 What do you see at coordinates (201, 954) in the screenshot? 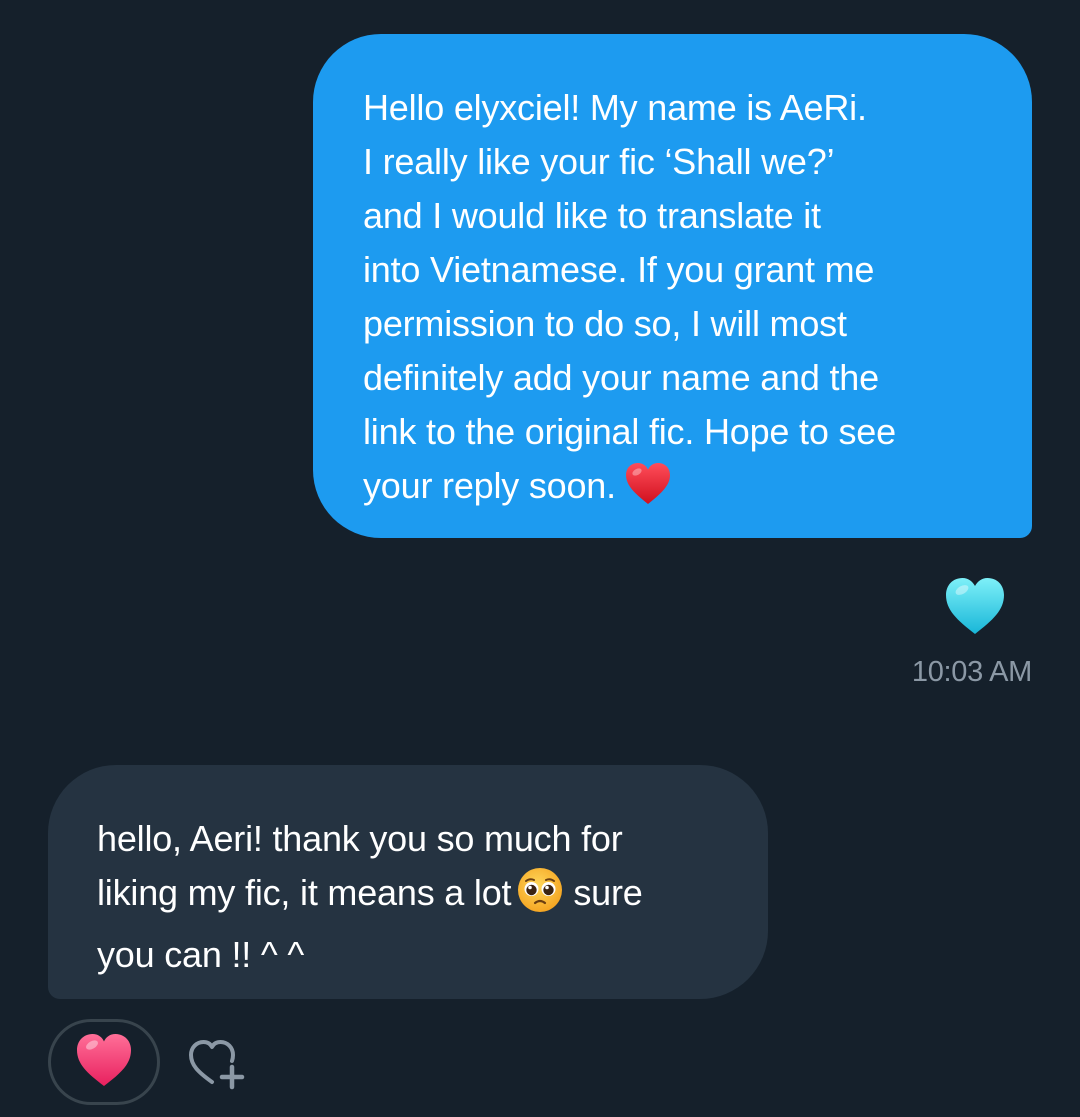
I see `message-line: you can !! ^ ^` at bounding box center [201, 954].